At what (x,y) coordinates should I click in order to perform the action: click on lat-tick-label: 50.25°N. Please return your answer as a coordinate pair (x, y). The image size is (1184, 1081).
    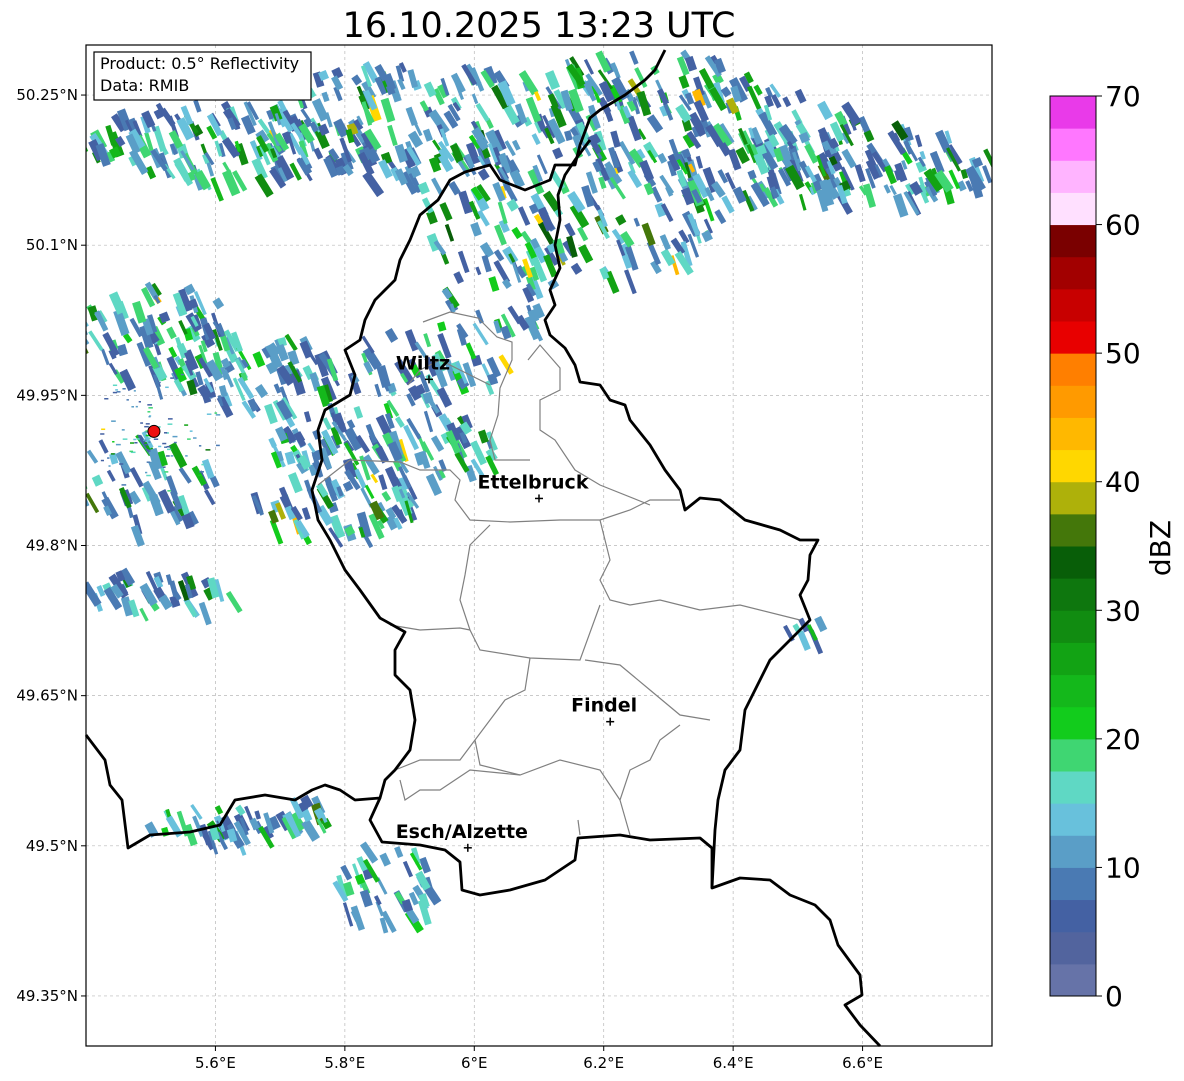
    Looking at the image, I should click on (47, 95).